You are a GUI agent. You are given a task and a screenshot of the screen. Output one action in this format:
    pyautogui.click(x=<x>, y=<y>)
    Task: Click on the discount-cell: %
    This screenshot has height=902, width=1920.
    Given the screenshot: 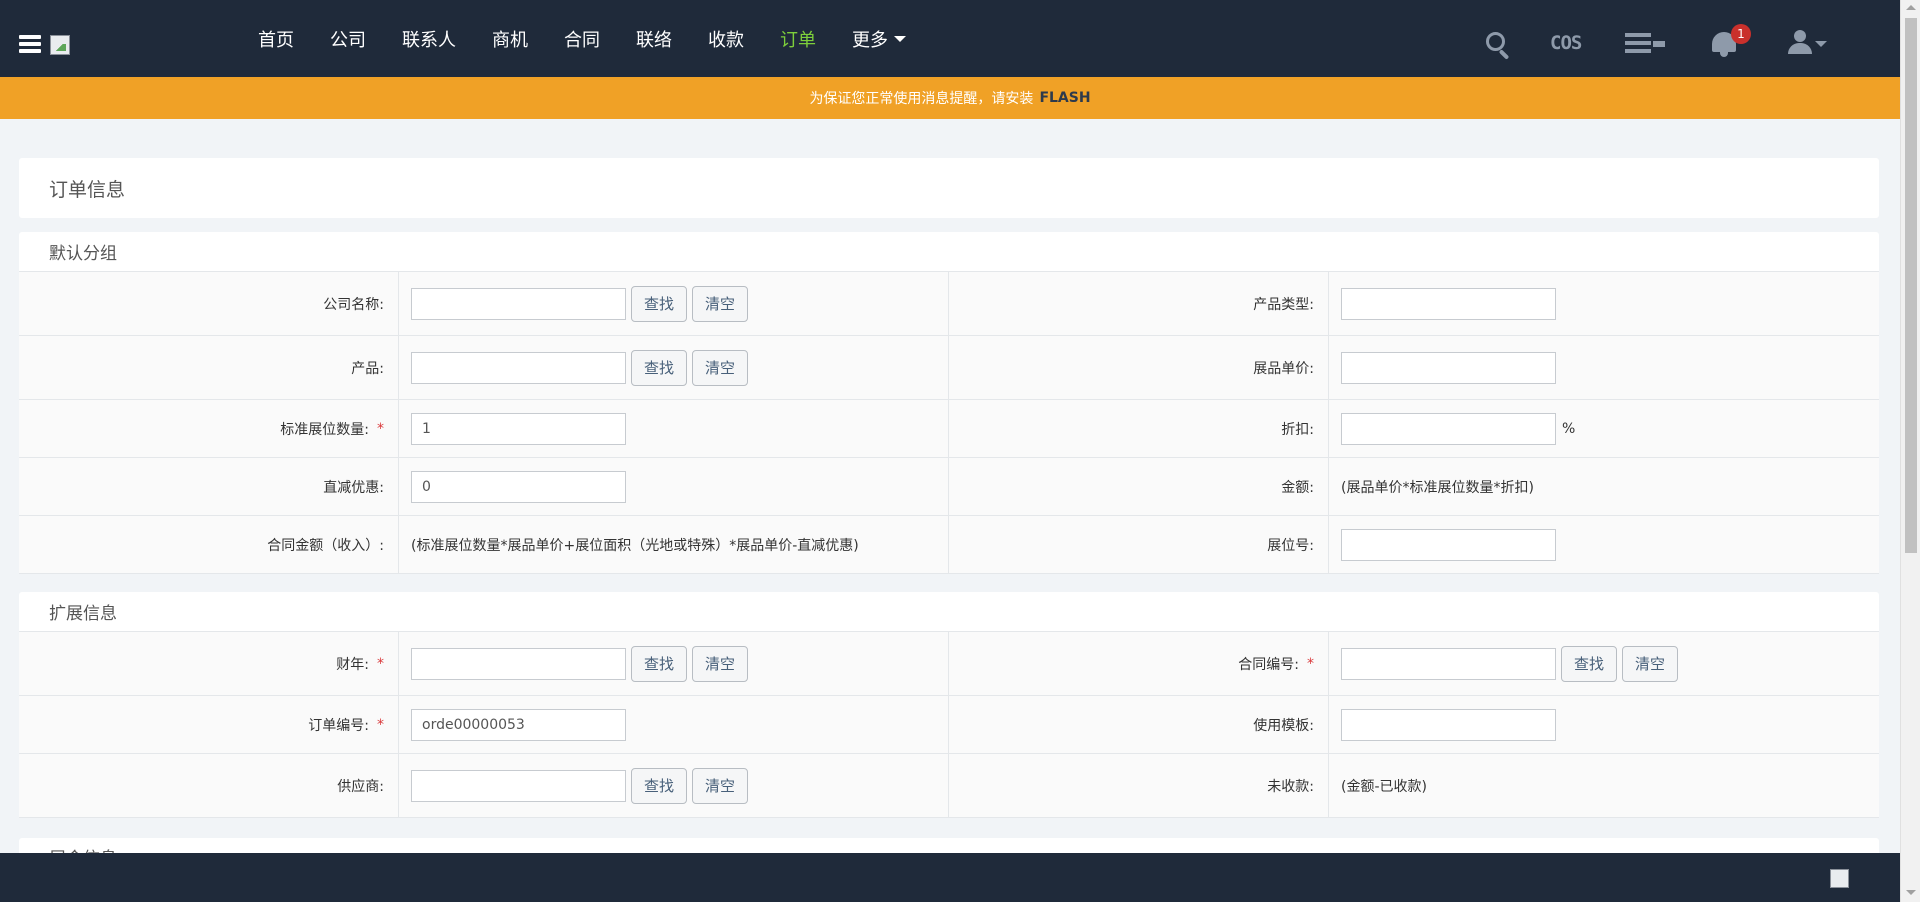 What is the action you would take?
    pyautogui.click(x=1604, y=428)
    